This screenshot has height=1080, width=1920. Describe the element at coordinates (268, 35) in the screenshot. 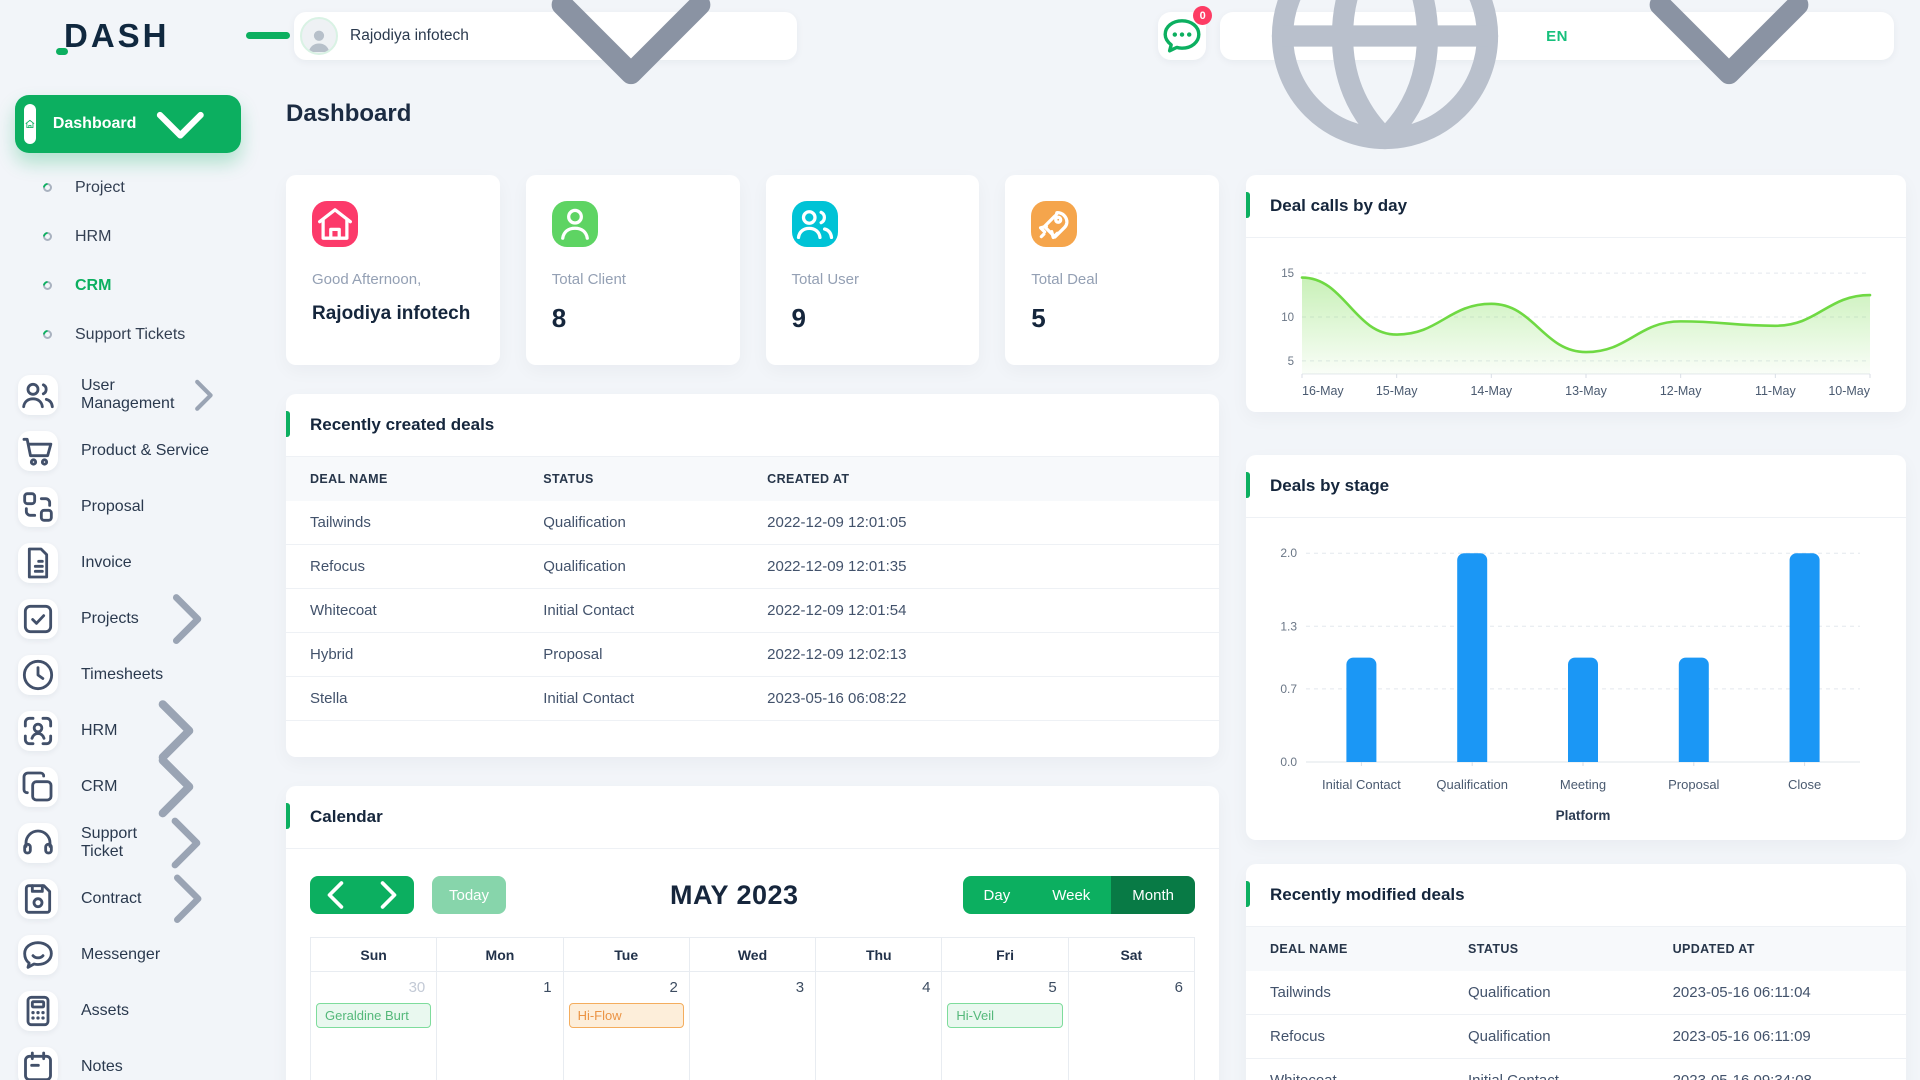

I see `brand-accent-dash` at that location.